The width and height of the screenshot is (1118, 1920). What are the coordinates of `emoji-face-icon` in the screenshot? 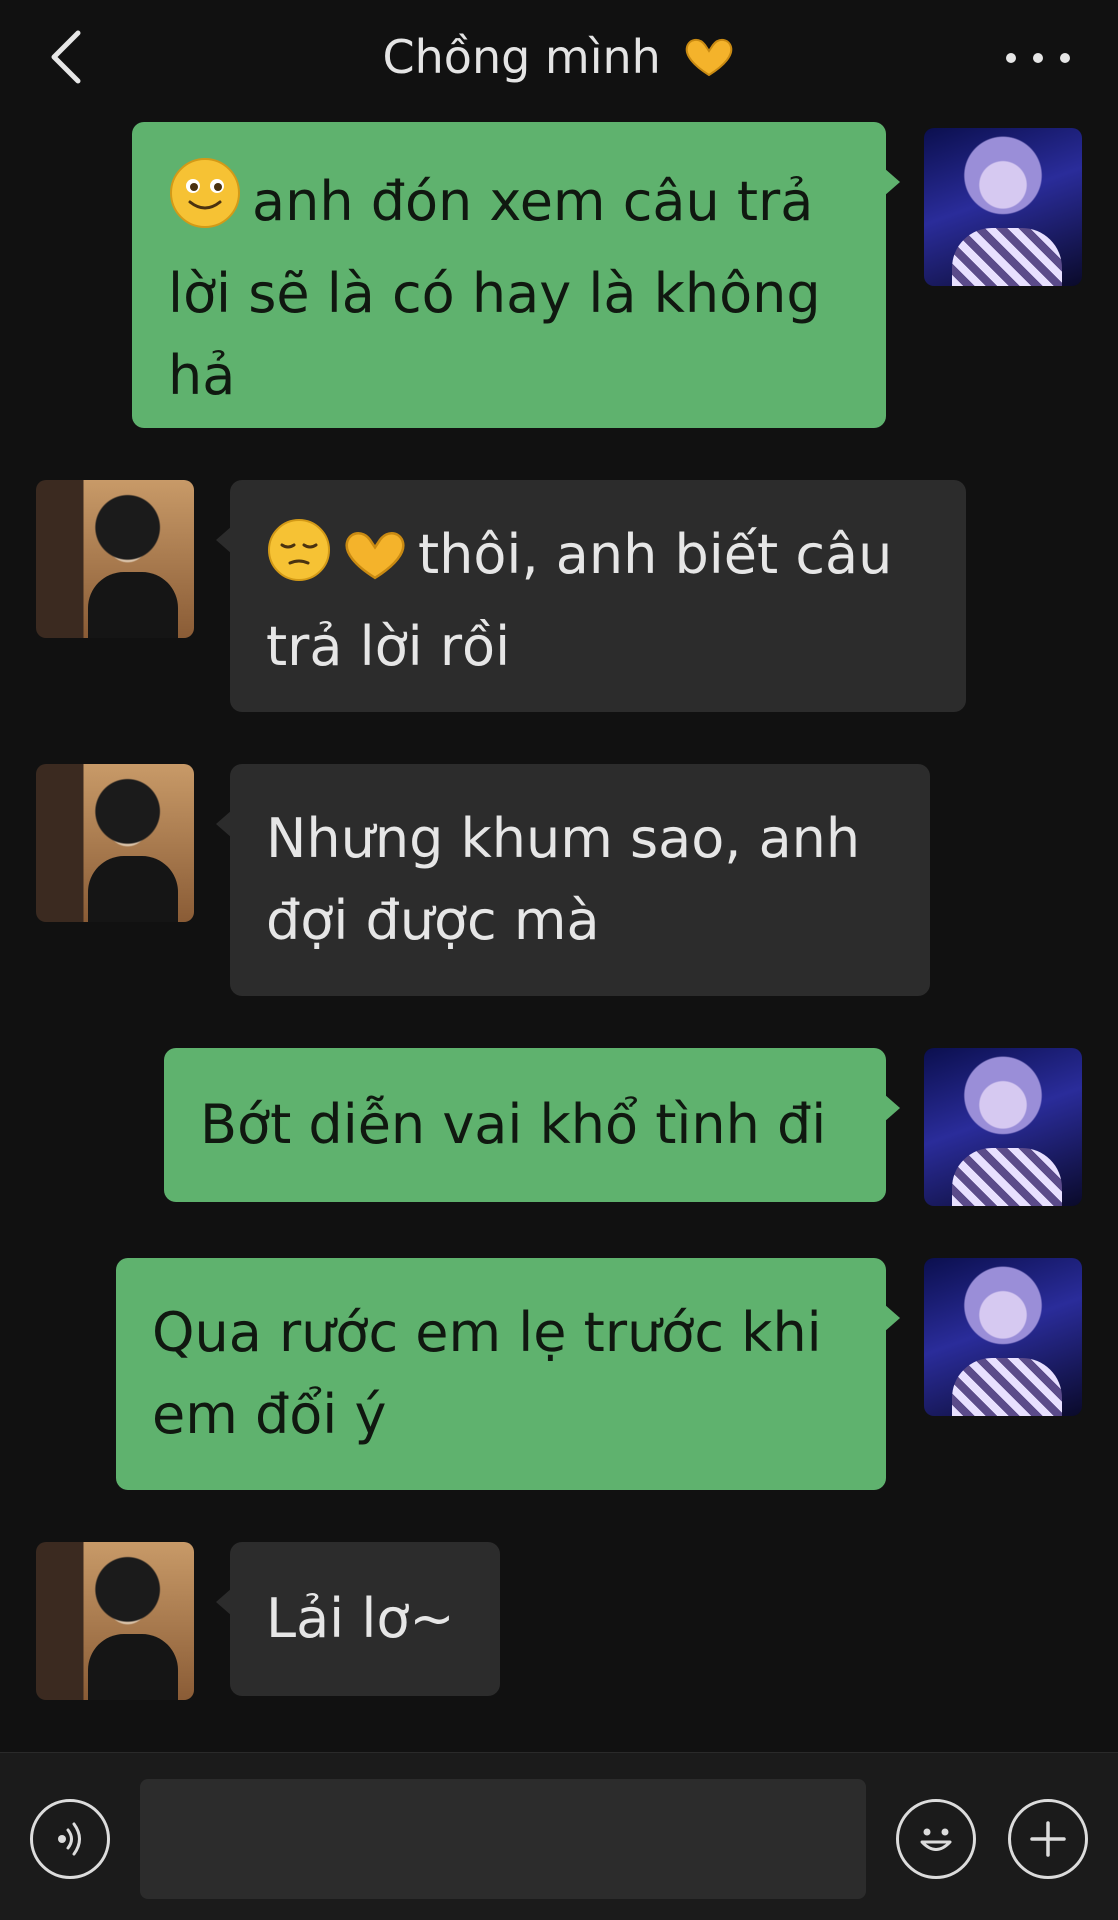 It's located at (936, 1839).